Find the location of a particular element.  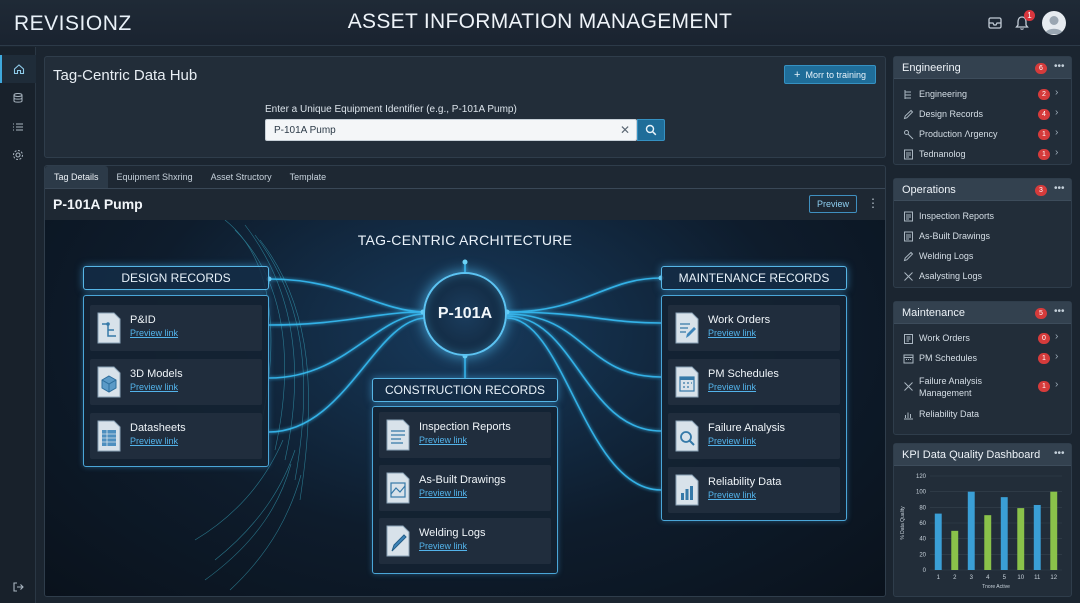

record-name: Failure Analysis is located at coordinates (747, 428).